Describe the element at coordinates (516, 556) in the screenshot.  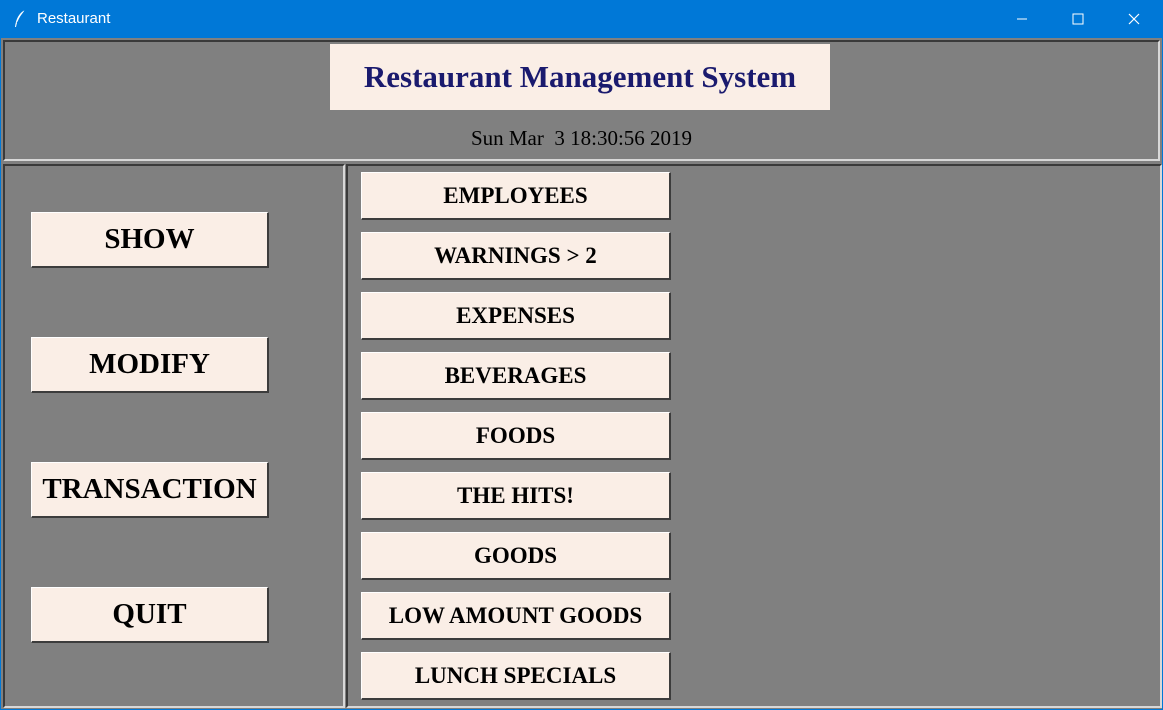
I see `goods-button: GOODS` at that location.